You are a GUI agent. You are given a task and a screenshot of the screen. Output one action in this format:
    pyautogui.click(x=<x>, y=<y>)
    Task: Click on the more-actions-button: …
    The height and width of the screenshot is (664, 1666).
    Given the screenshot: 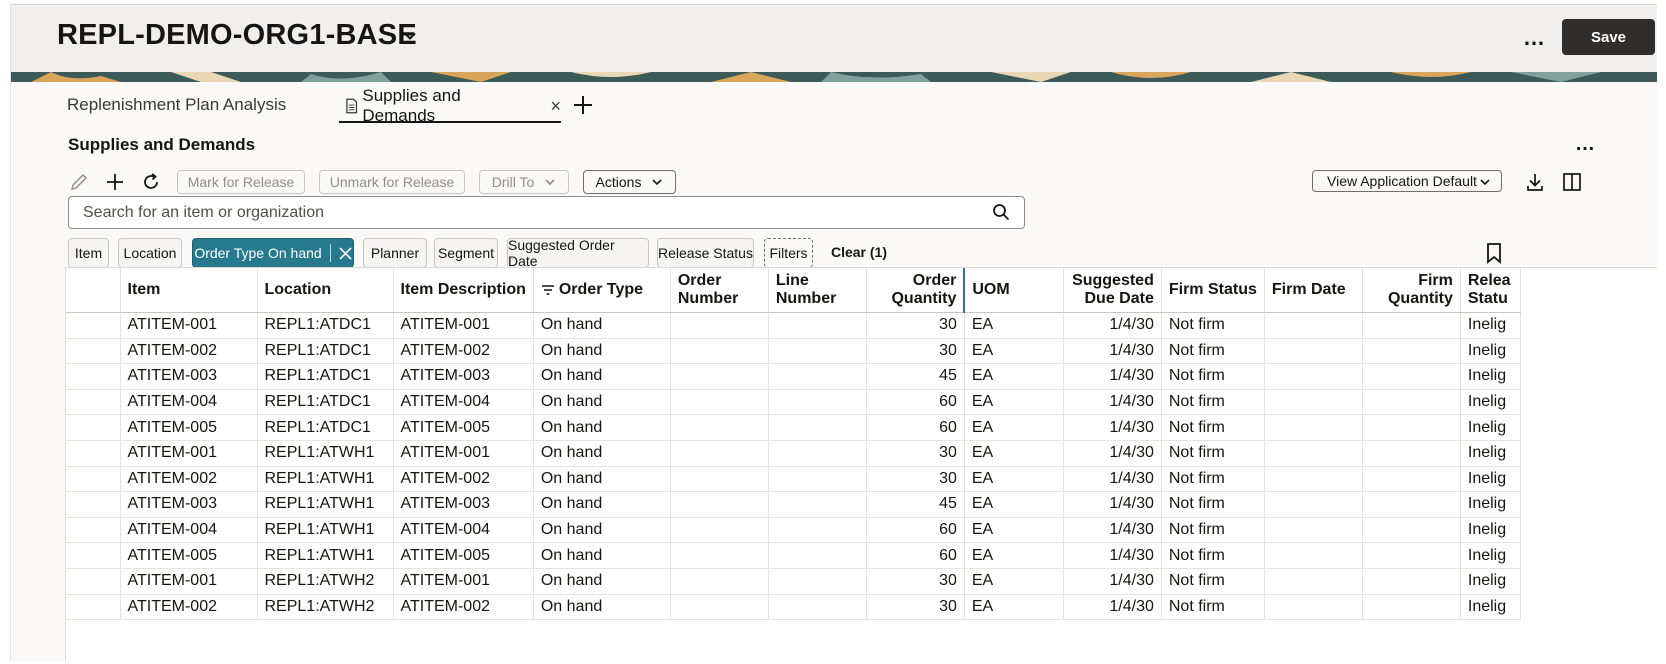 What is the action you would take?
    pyautogui.click(x=1534, y=38)
    